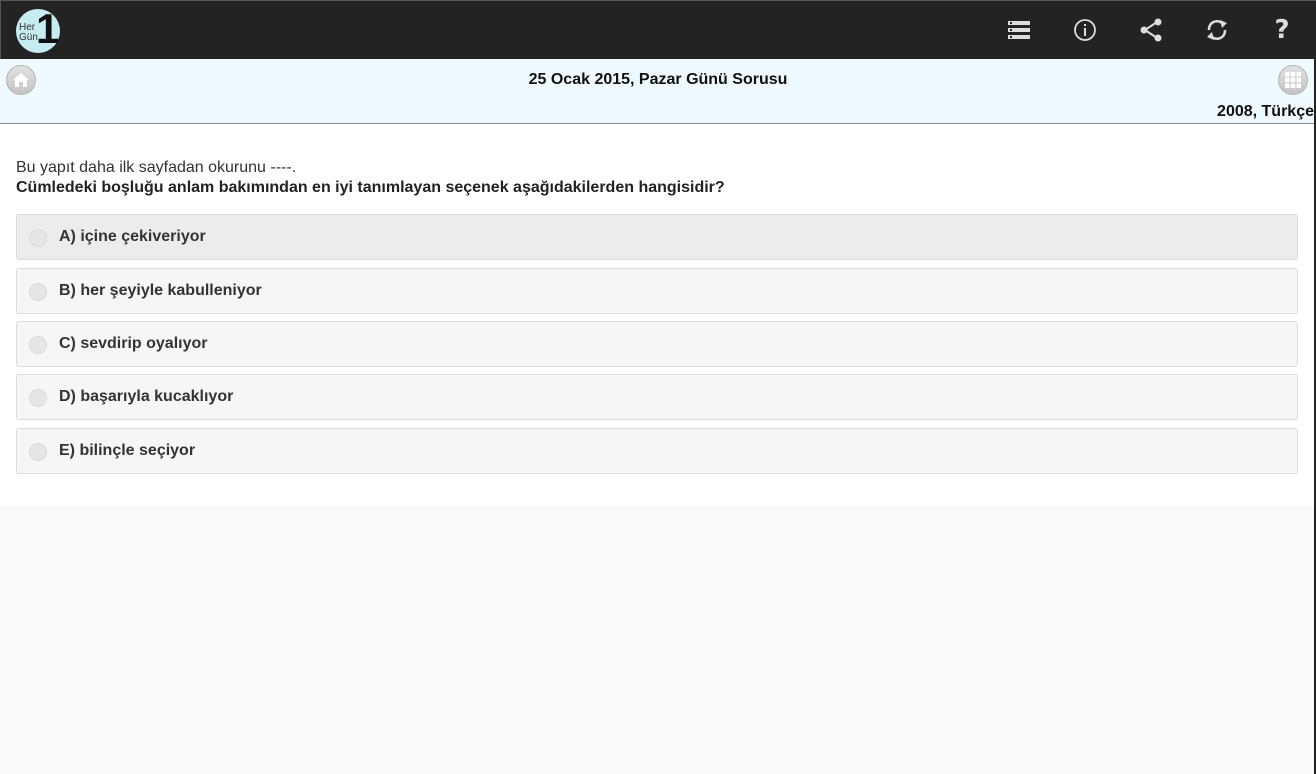 The image size is (1316, 774). Describe the element at coordinates (657, 451) in the screenshot. I see `option-e: E) bilinçle seçiyor` at that location.